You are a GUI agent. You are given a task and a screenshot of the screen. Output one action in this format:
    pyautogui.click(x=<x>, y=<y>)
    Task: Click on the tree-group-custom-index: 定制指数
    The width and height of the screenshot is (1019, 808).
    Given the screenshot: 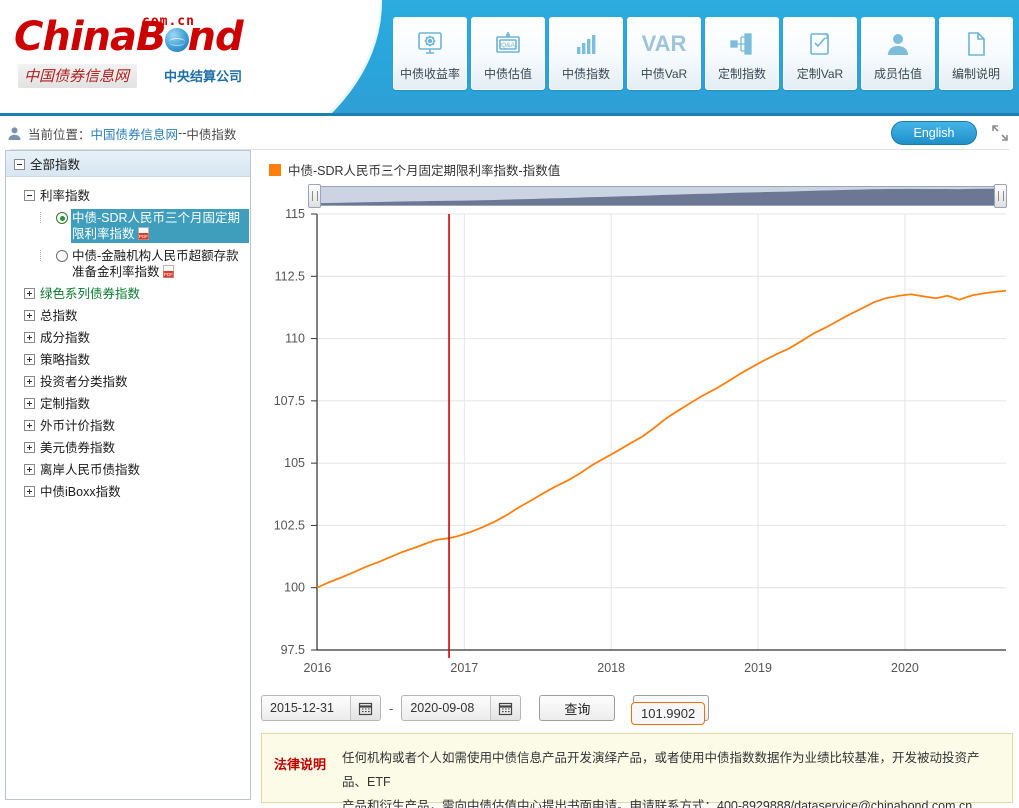 What is the action you would take?
    pyautogui.click(x=128, y=404)
    